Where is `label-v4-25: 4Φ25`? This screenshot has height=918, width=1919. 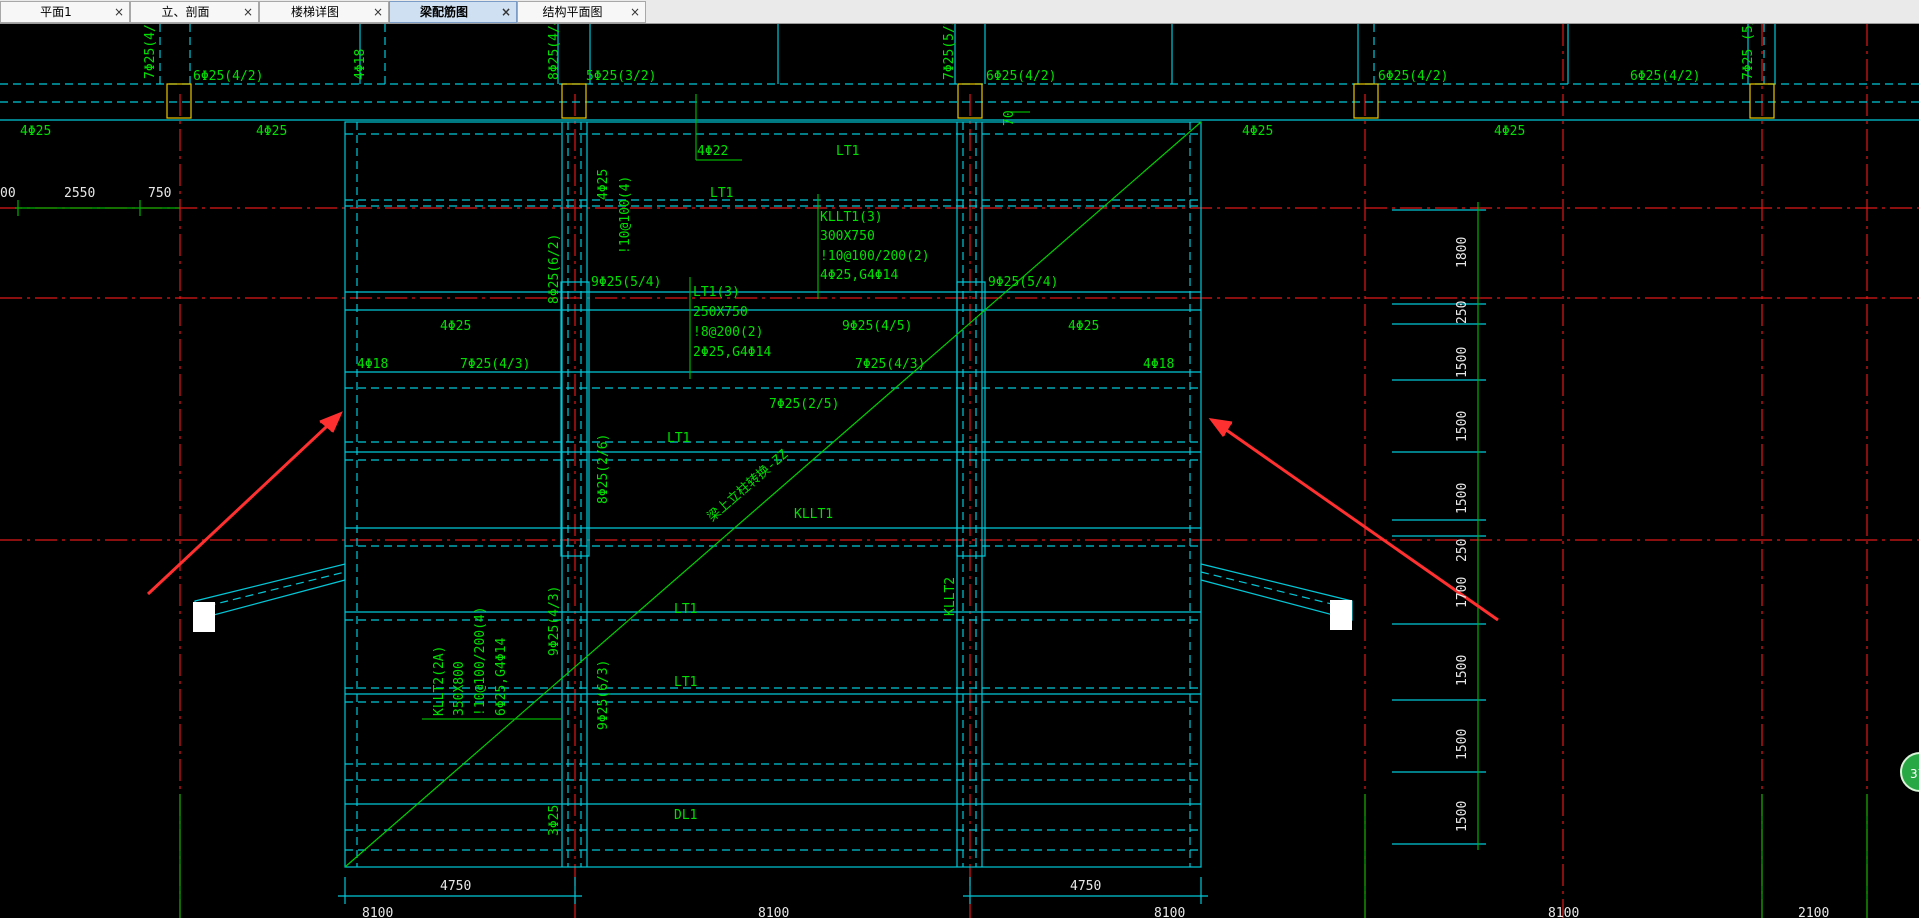 label-v4-25: 4Φ25 is located at coordinates (603, 184).